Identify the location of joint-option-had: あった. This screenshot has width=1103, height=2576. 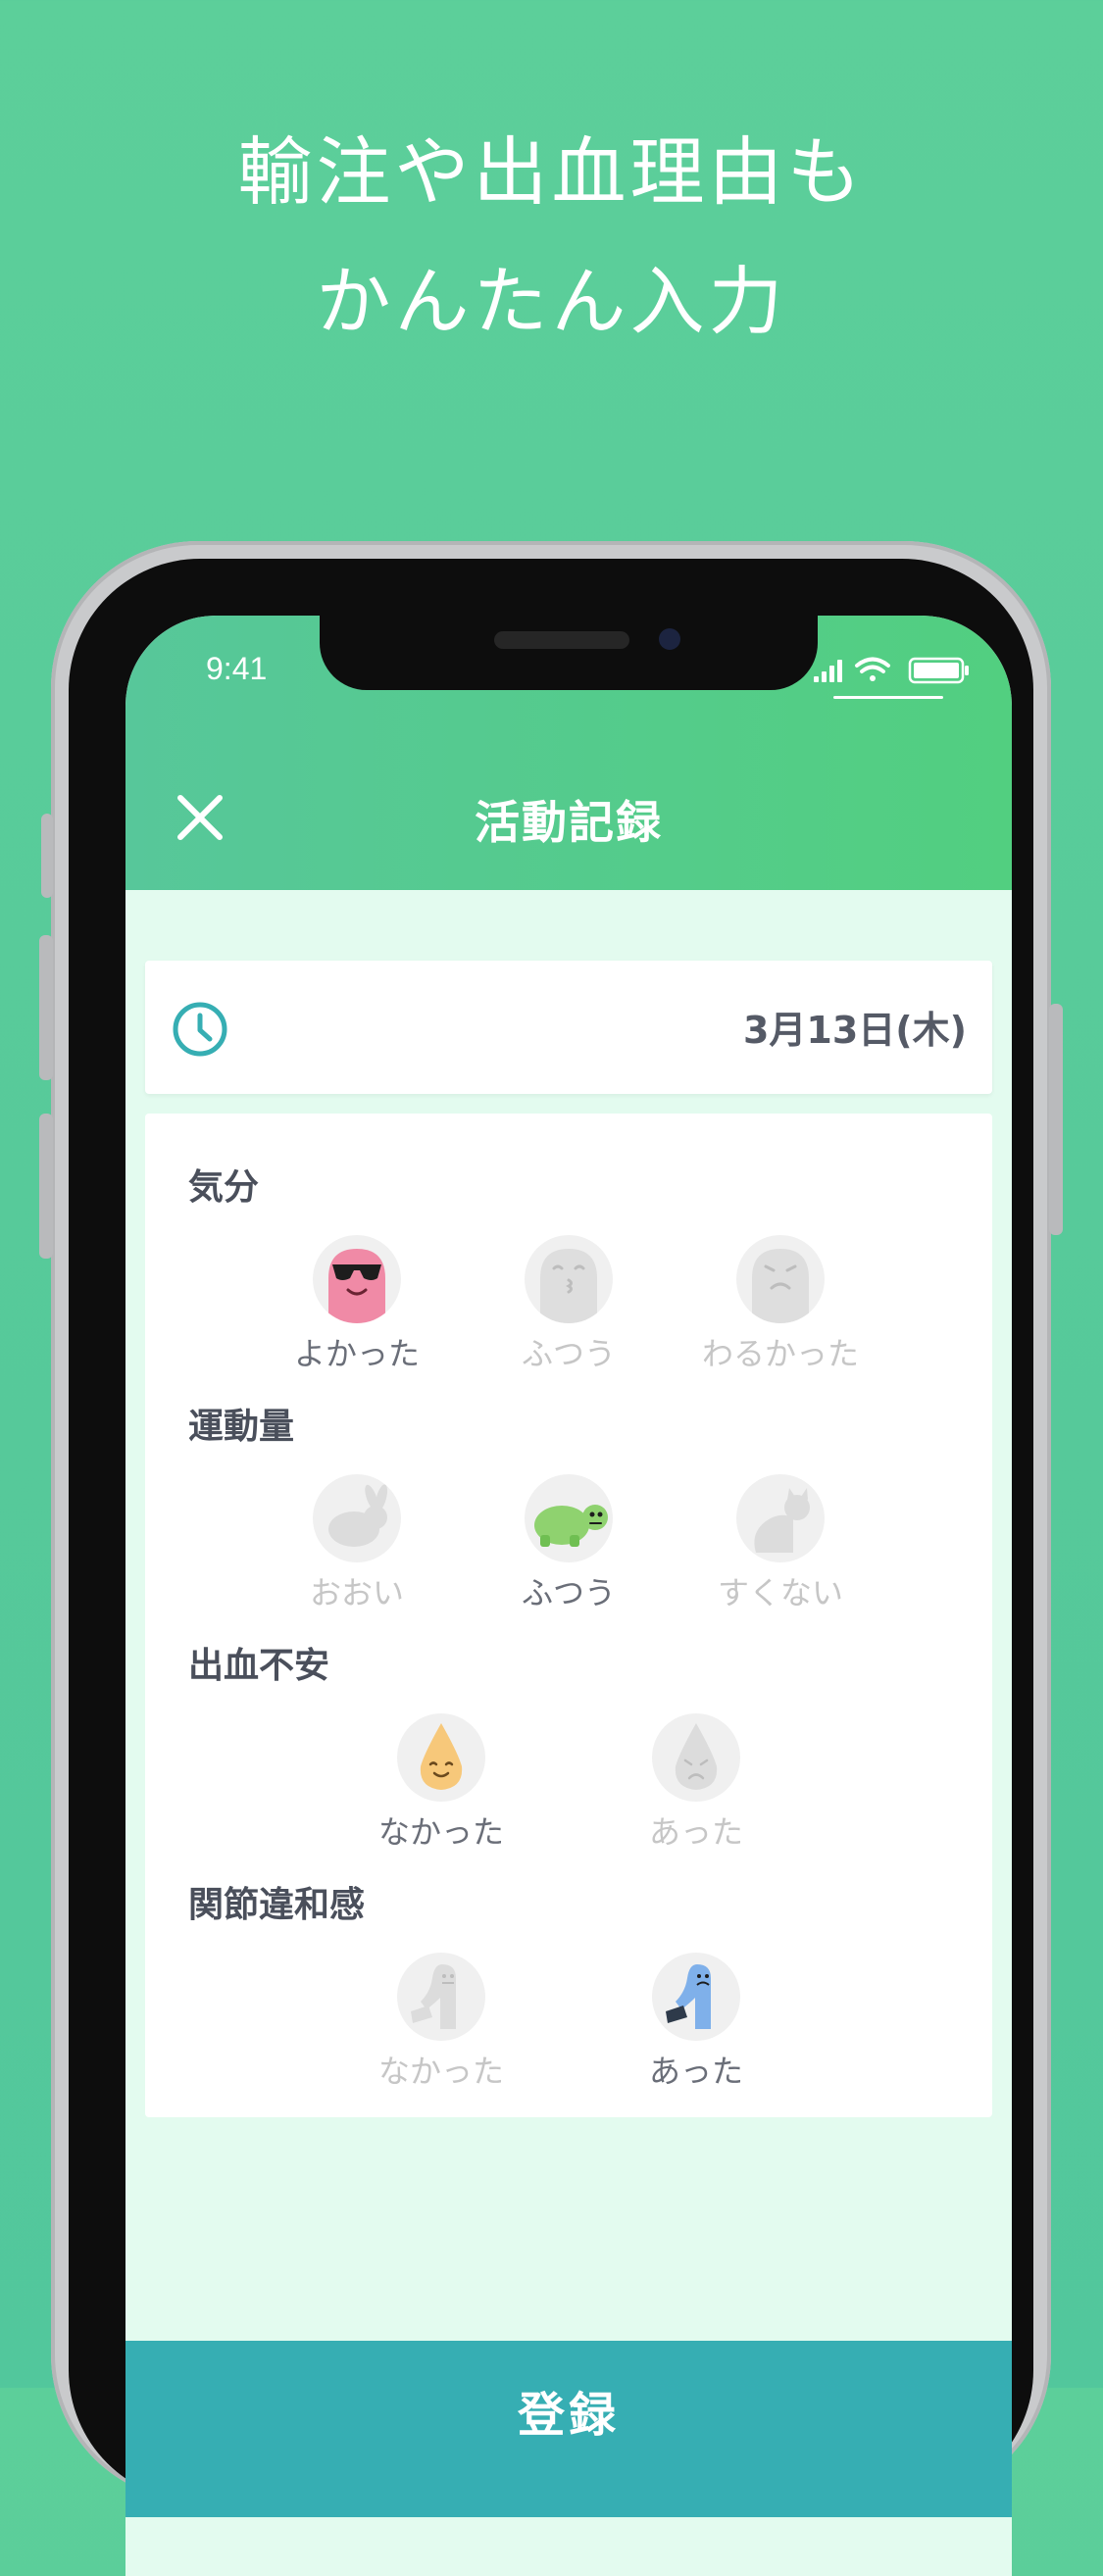
(696, 2022).